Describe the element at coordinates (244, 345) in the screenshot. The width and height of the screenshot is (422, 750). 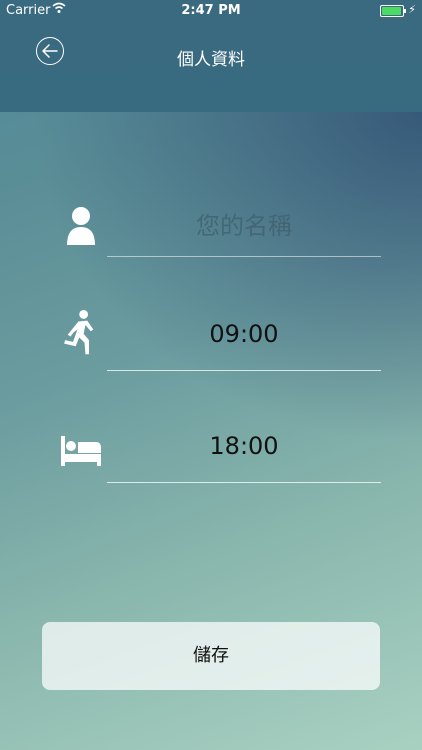
I see `wake-time-field: 09:00` at that location.